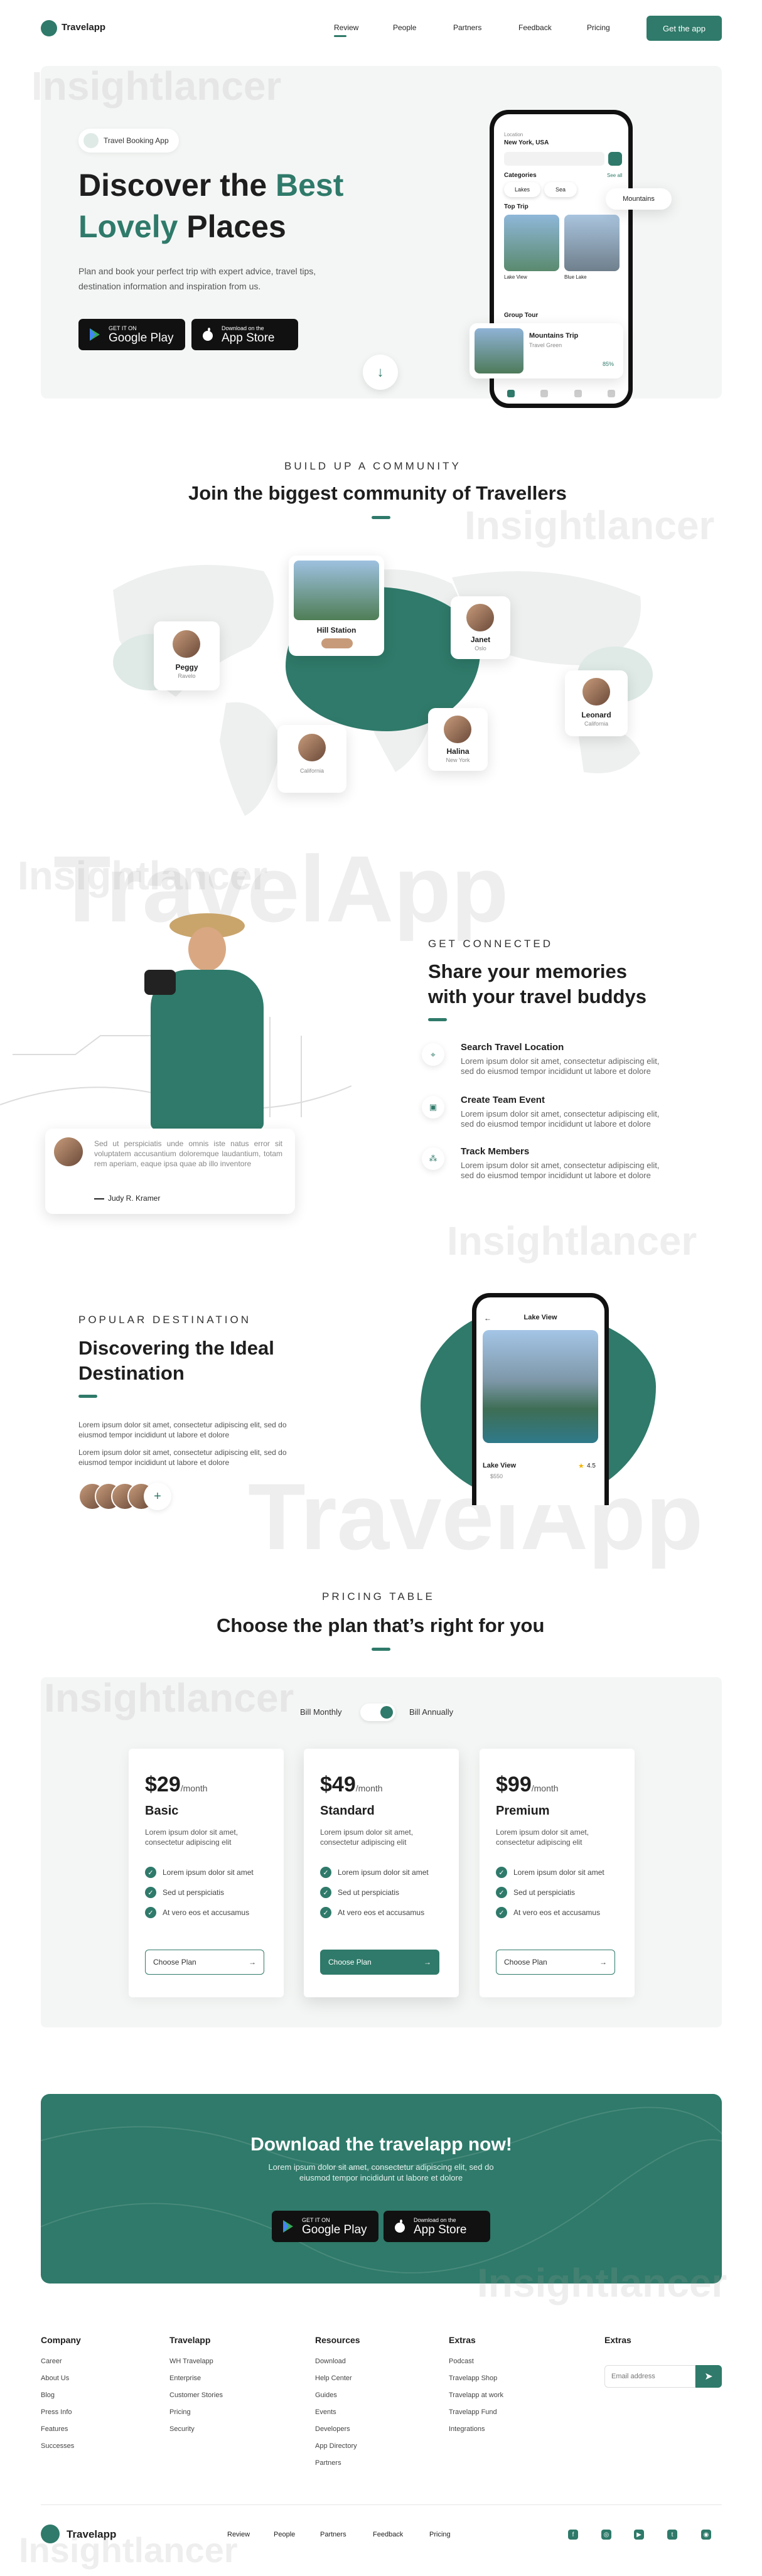 The image size is (762, 2576). Describe the element at coordinates (83, 27) in the screenshot. I see `brand-name: Travelapp` at that location.